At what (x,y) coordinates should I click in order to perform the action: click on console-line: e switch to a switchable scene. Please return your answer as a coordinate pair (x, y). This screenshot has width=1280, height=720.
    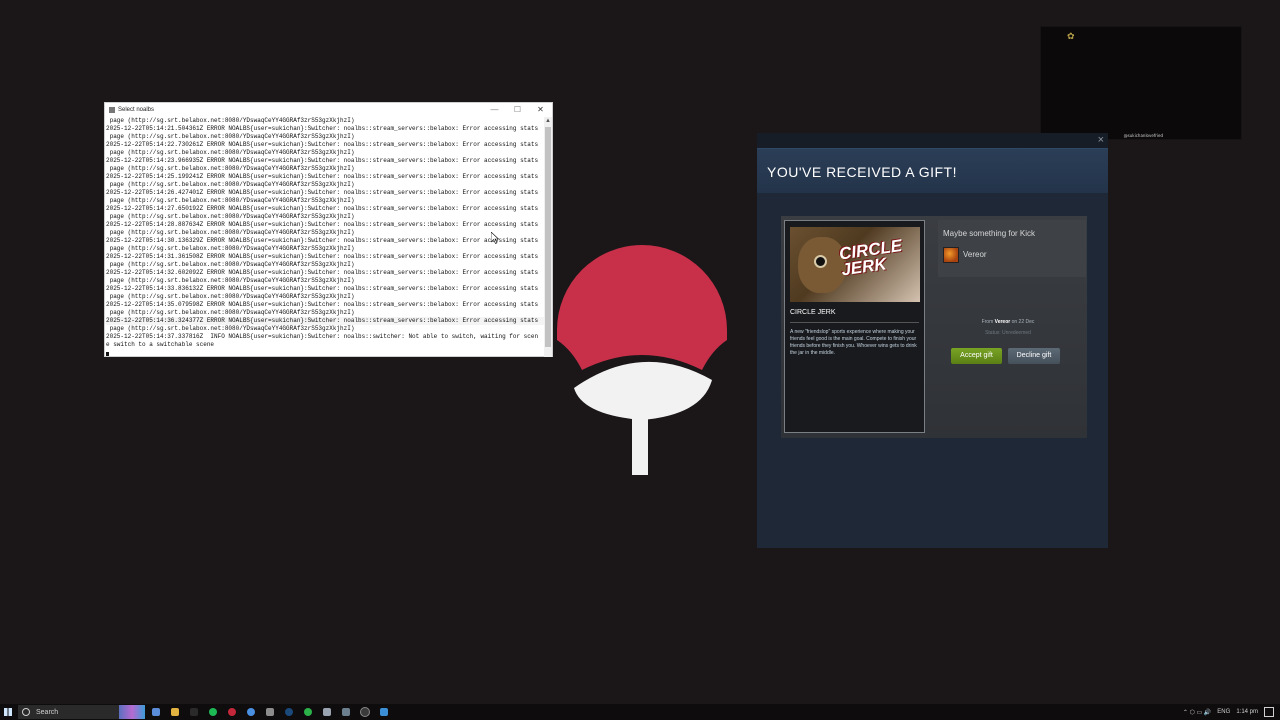
    Looking at the image, I should click on (160, 344).